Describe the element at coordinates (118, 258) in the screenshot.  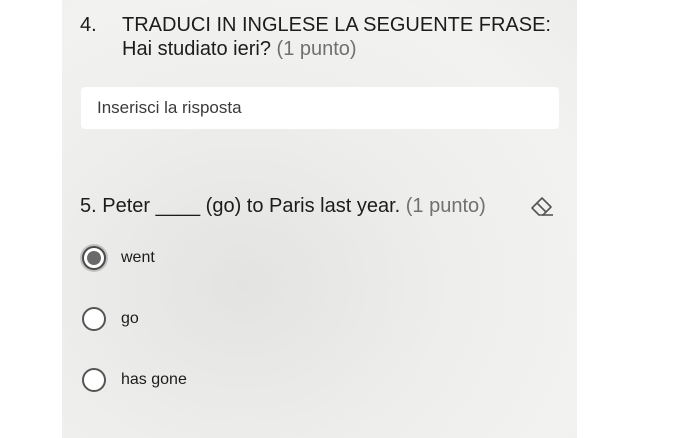
I see `option-went: went` at that location.